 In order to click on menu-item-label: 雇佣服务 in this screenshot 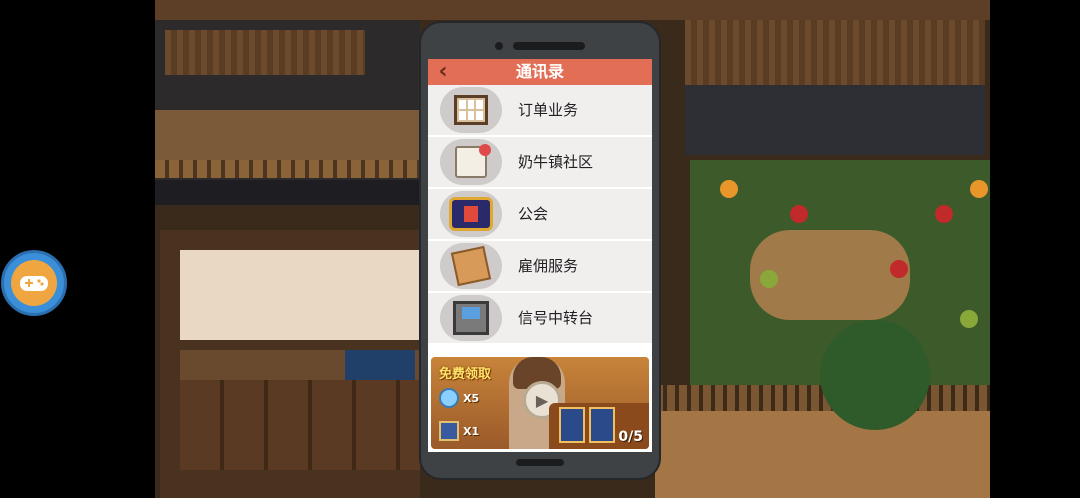, I will do `click(548, 266)`.